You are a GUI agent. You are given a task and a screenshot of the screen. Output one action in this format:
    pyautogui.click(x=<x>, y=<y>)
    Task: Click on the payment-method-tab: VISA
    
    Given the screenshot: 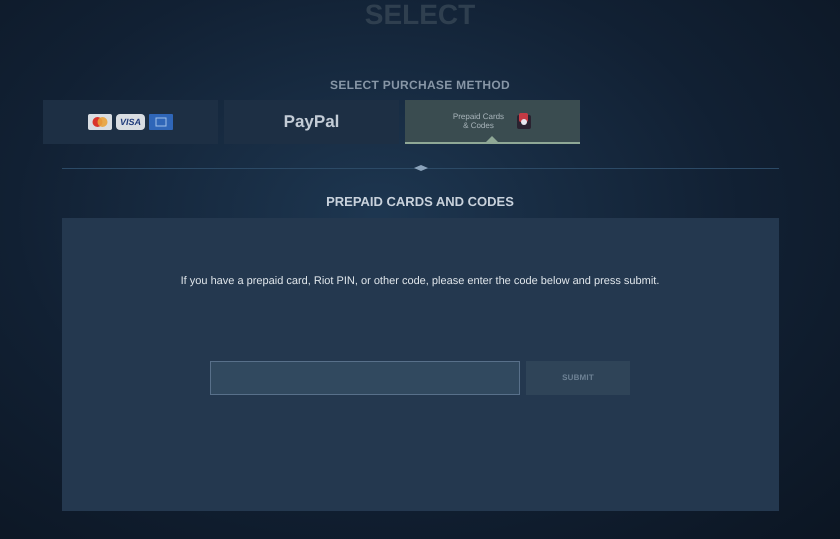 What is the action you would take?
    pyautogui.click(x=130, y=122)
    